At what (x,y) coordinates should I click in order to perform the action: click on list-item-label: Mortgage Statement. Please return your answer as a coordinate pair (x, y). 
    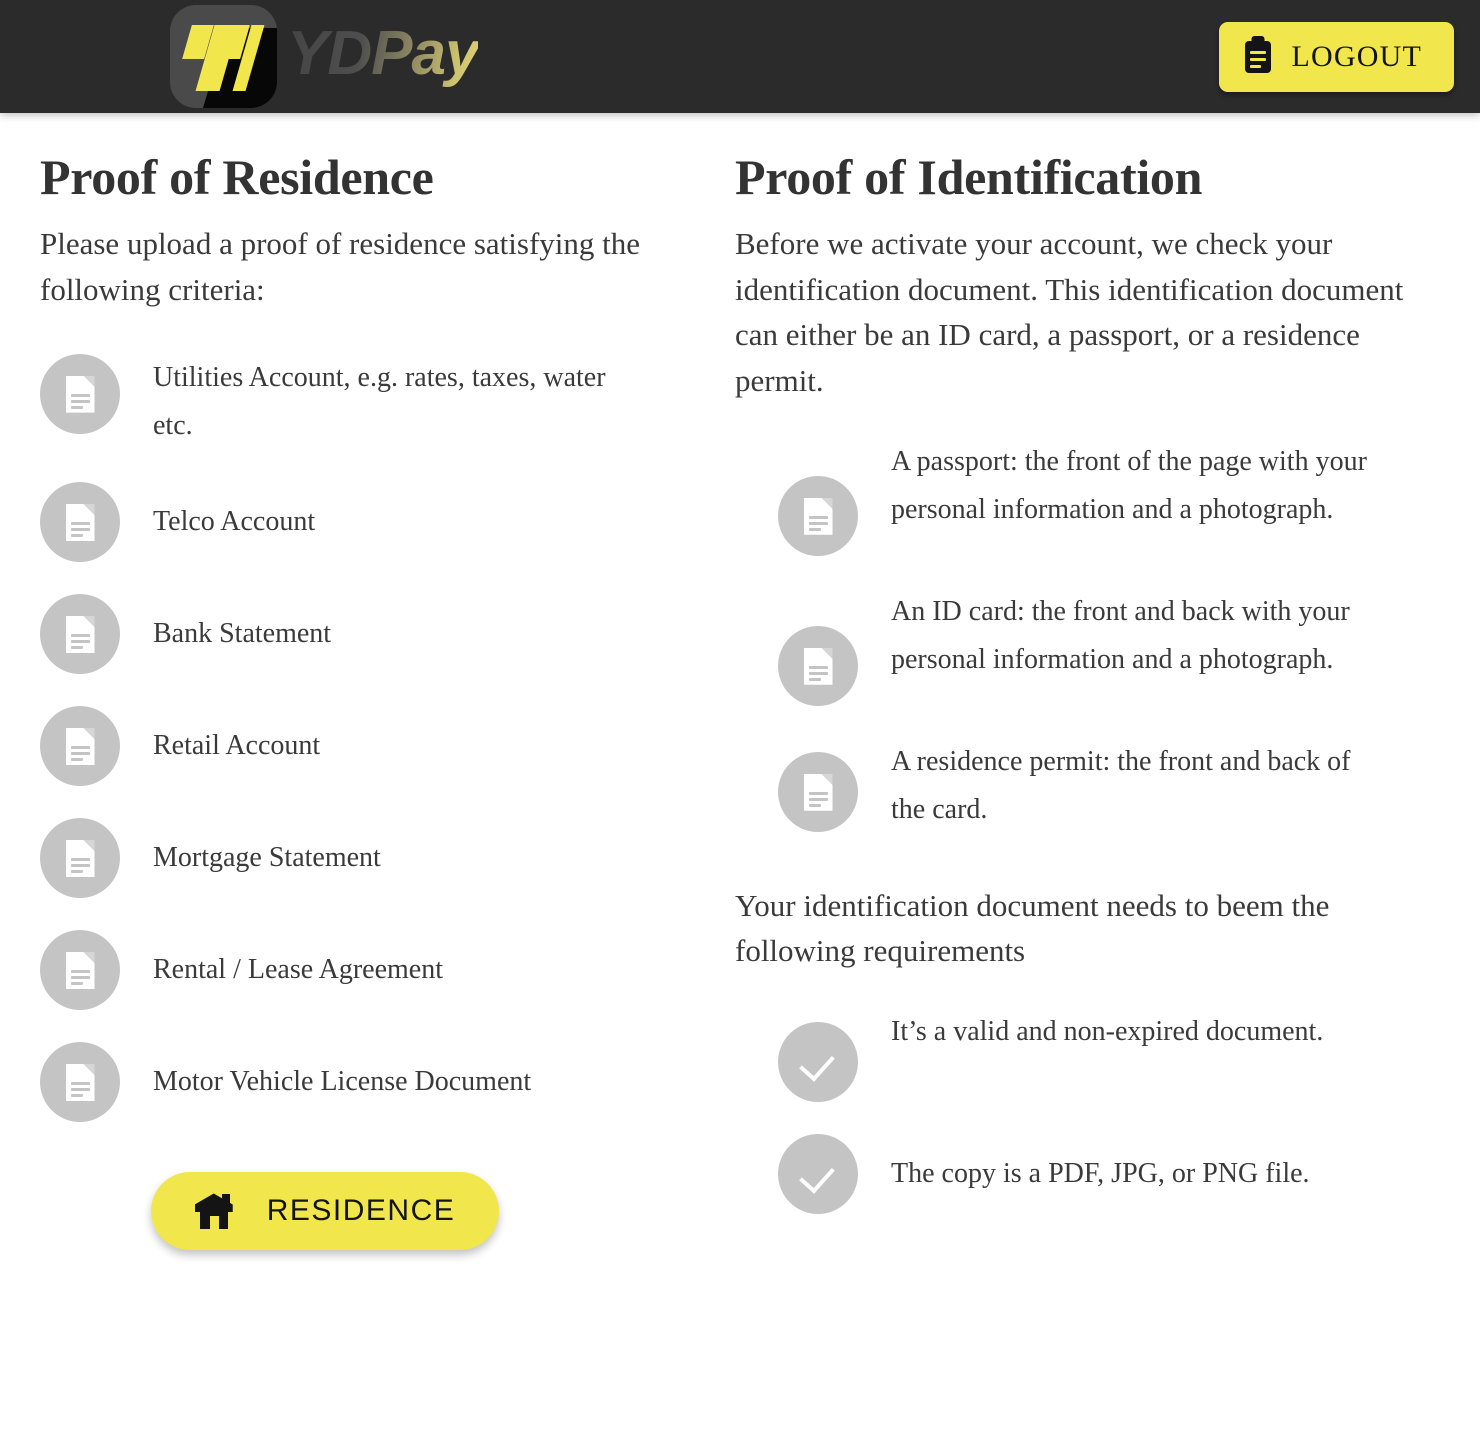
    Looking at the image, I should click on (267, 858).